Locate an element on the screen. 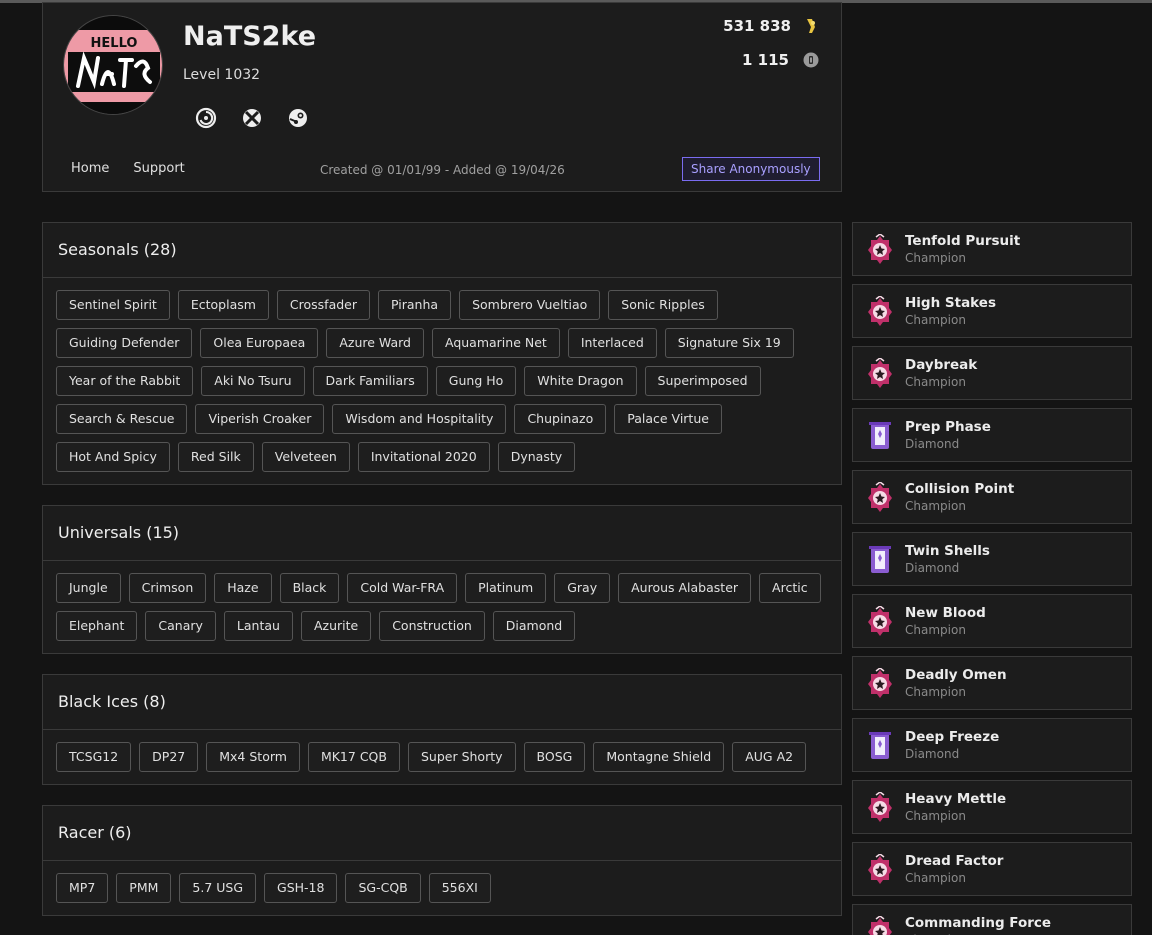  skin-chip: Montagne Shield is located at coordinates (659, 757).